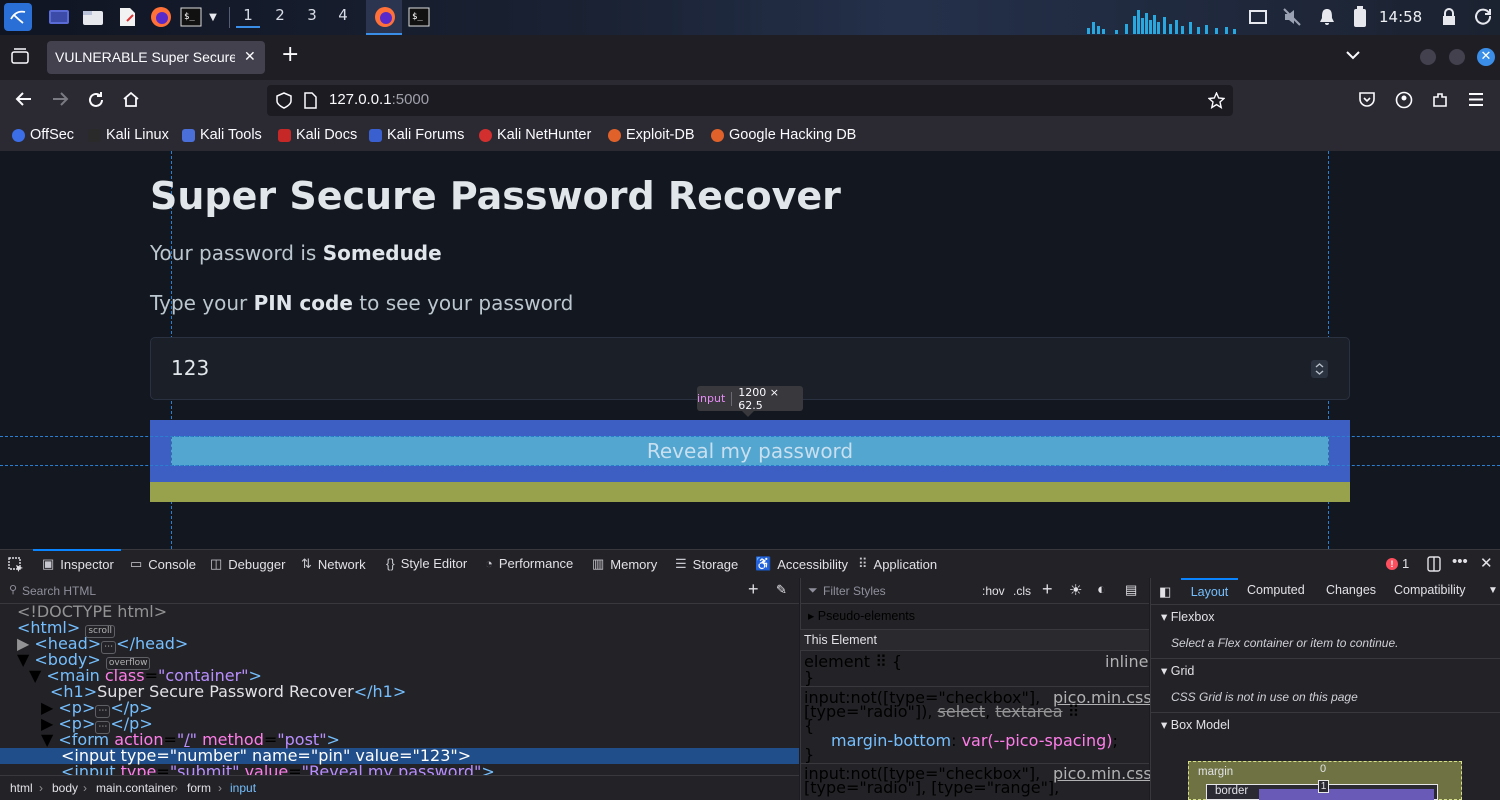 Image resolution: width=1500 pixels, height=800 pixels. What do you see at coordinates (1476, 101) in the screenshot?
I see `menu-icon` at bounding box center [1476, 101].